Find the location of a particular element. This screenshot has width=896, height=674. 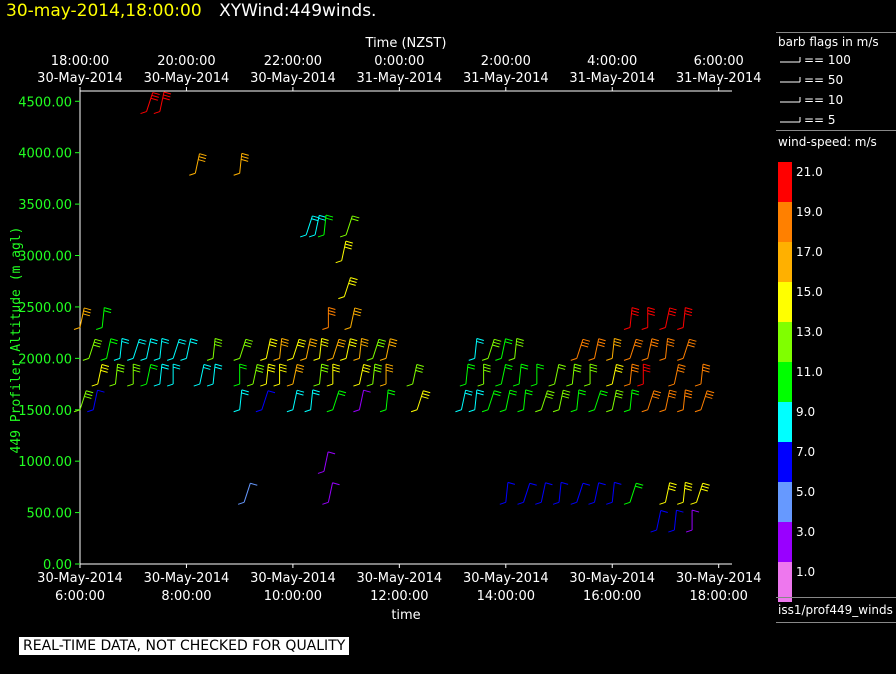

speed-legend-title: wind-speed: m/s is located at coordinates (827, 142).